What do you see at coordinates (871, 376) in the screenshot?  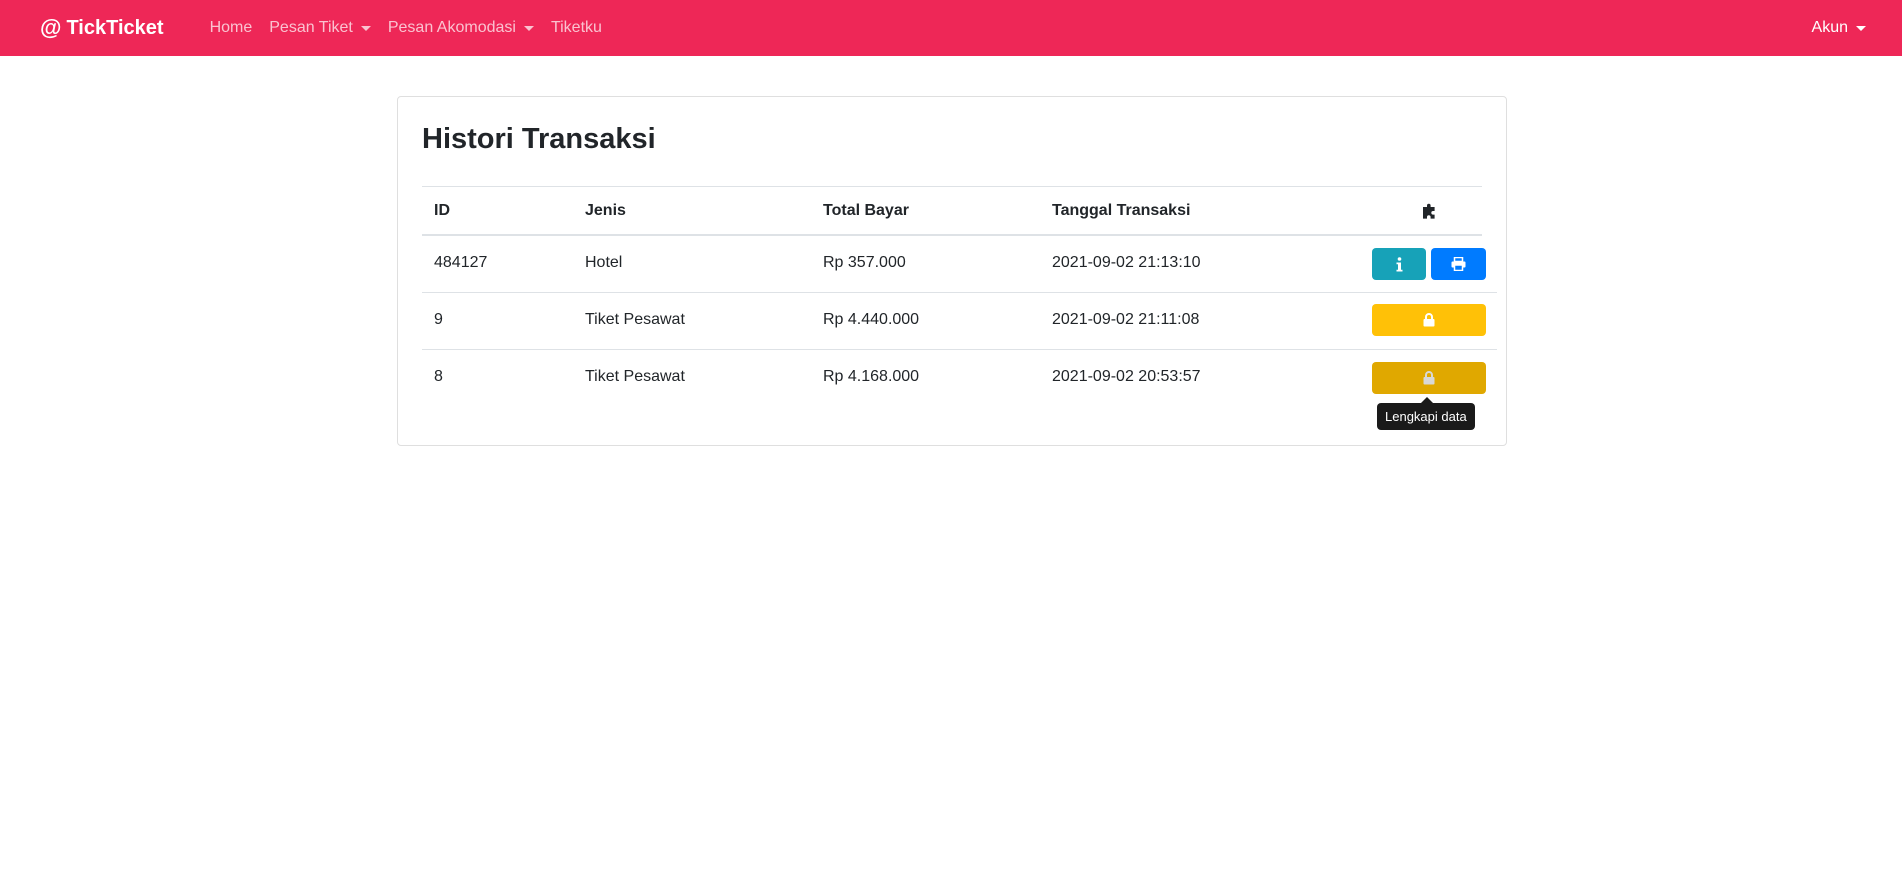 I see `cell-total-bayar: Rp 4.168.000` at bounding box center [871, 376].